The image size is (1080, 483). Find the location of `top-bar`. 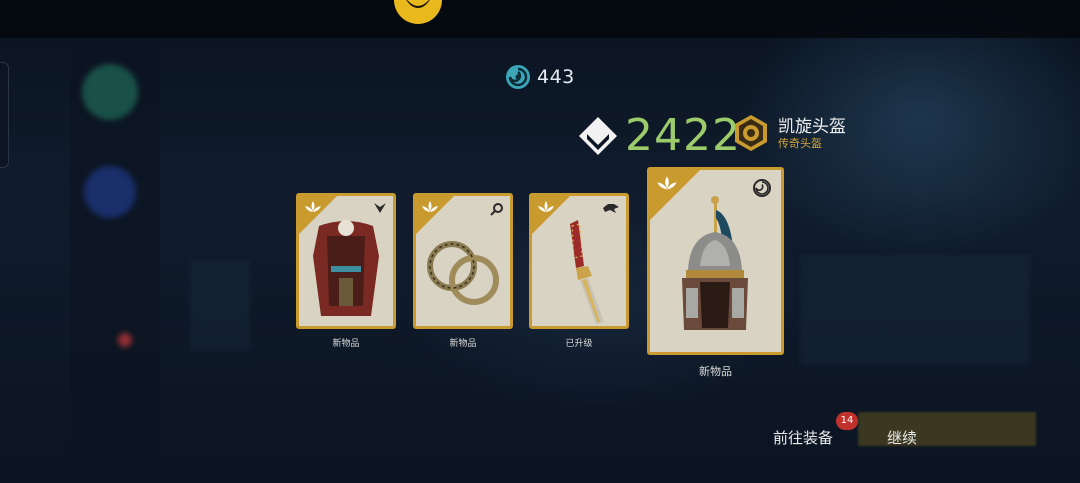

top-bar is located at coordinates (540, 19).